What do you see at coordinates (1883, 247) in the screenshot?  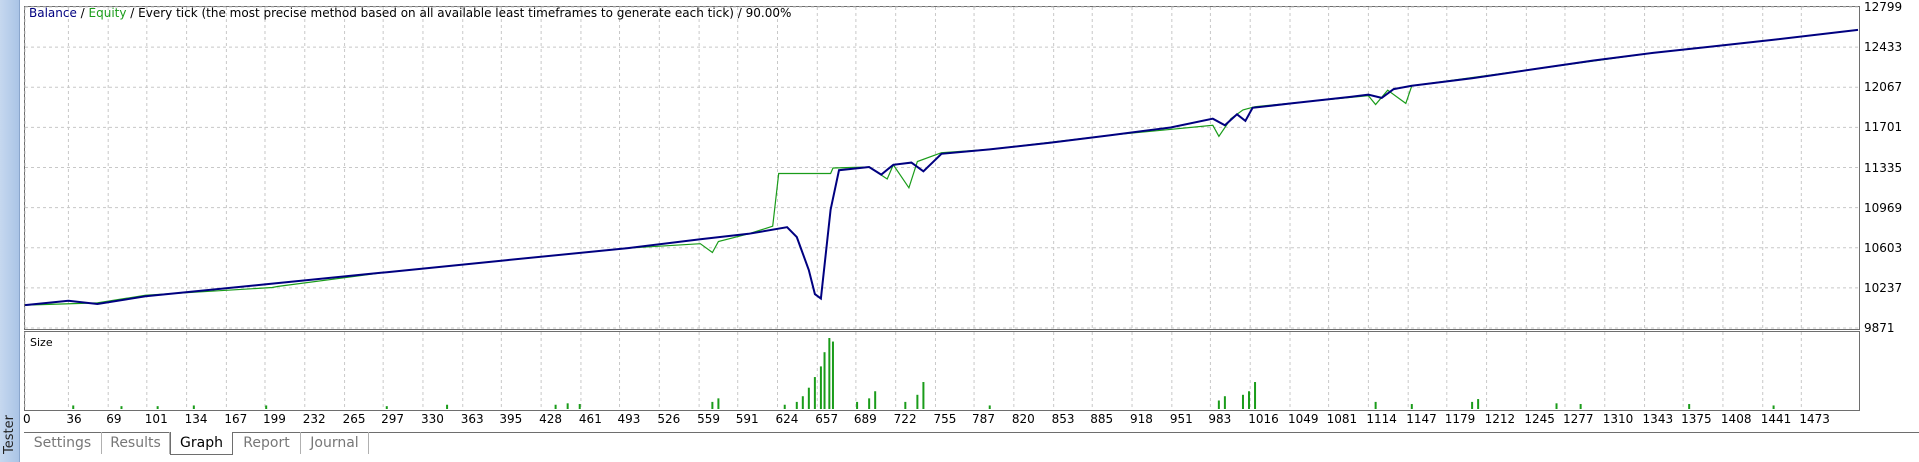 I see `y-tick-label: 10603` at bounding box center [1883, 247].